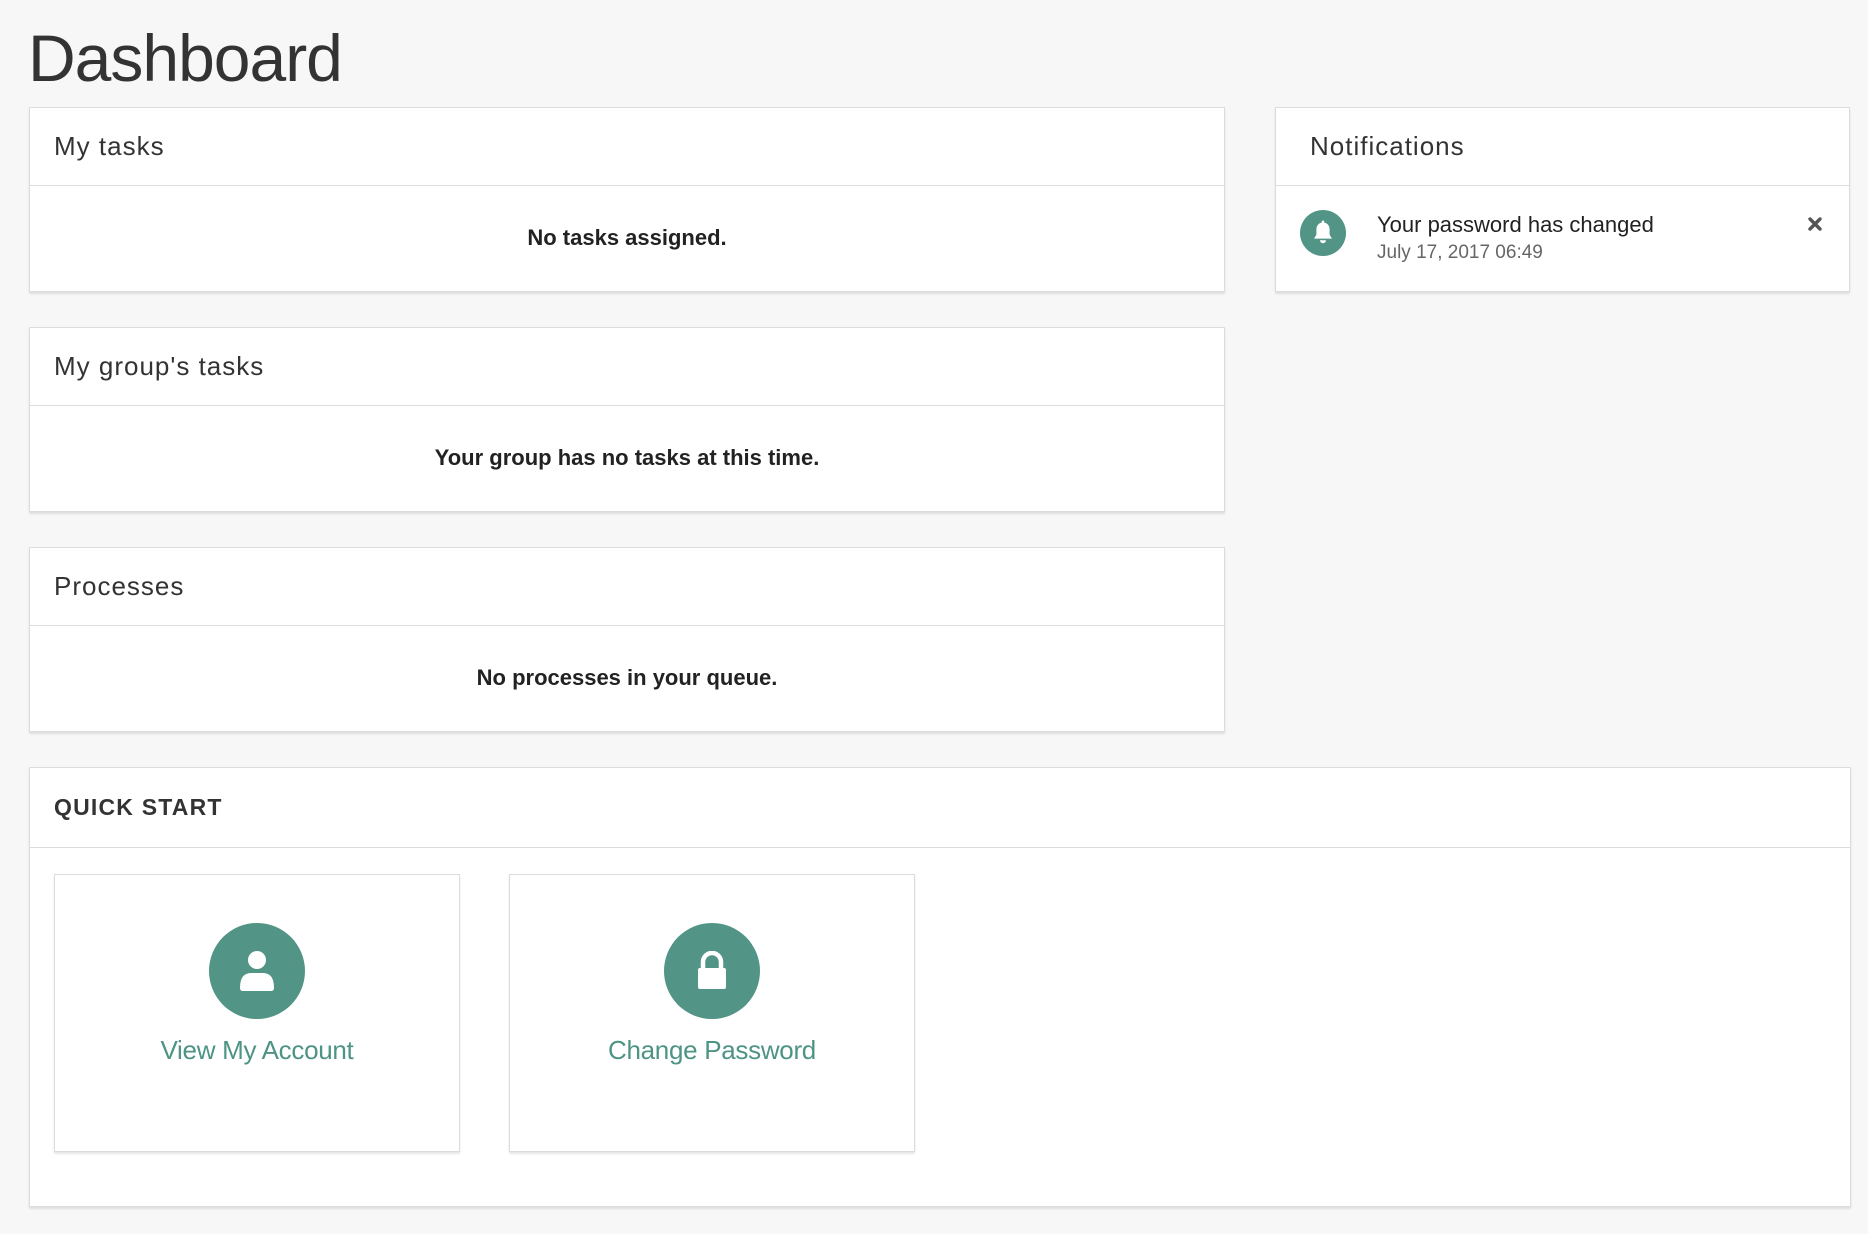  Describe the element at coordinates (1323, 233) in the screenshot. I see `bell-icon` at that location.